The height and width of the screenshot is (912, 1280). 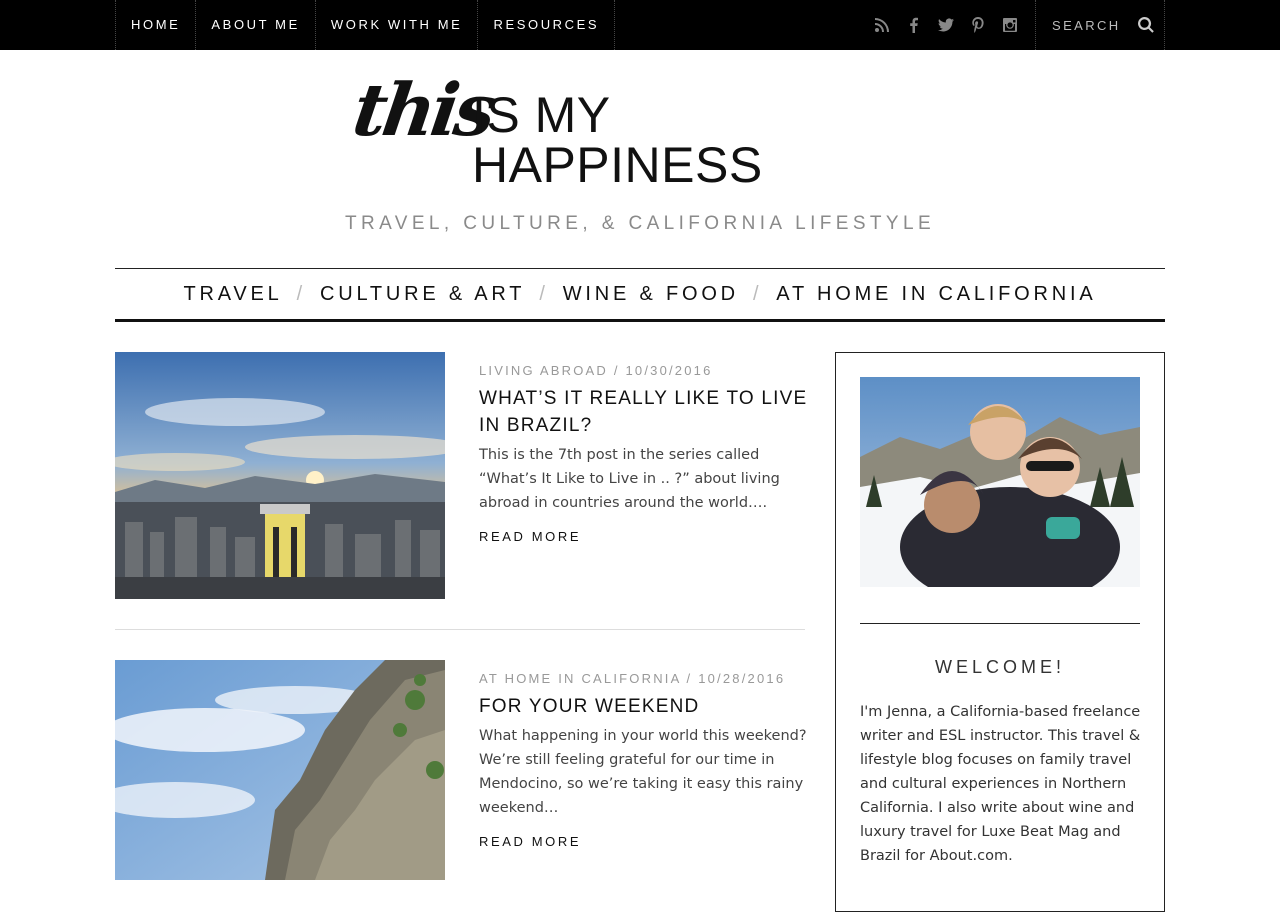 What do you see at coordinates (1000, 482) in the screenshot?
I see `author-photo` at bounding box center [1000, 482].